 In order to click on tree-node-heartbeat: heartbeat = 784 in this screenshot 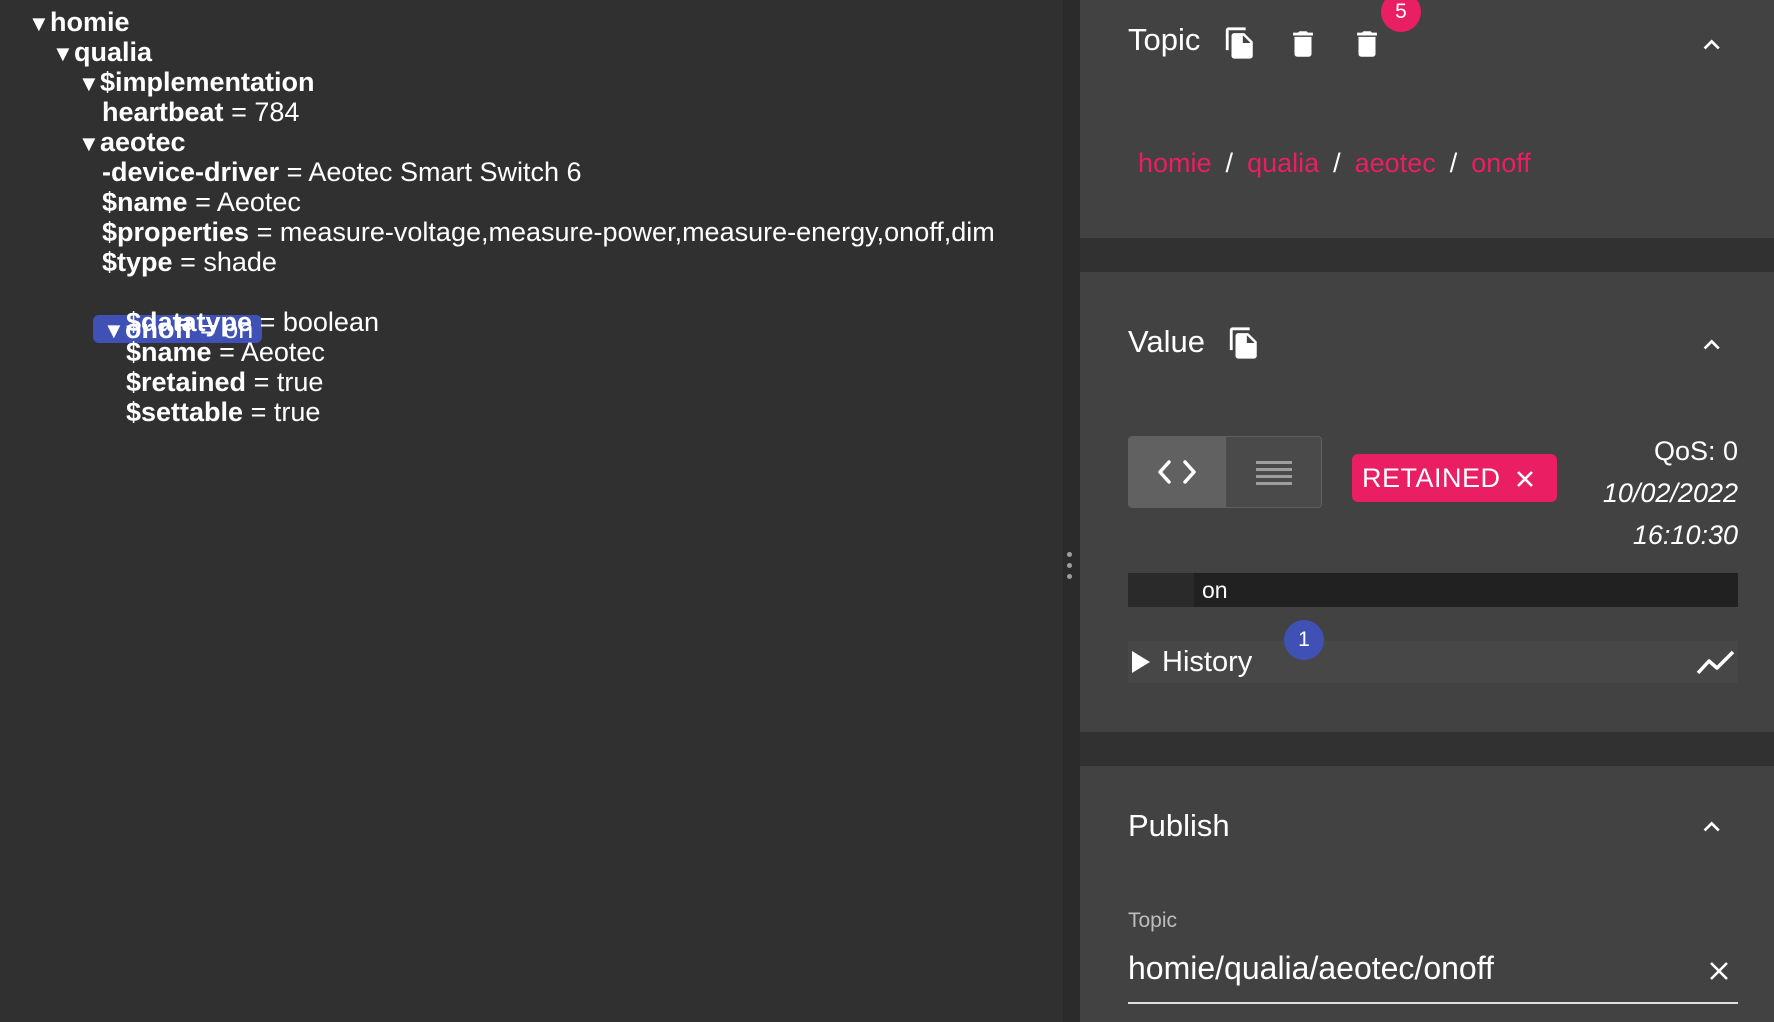, I will do `click(200, 112)`.